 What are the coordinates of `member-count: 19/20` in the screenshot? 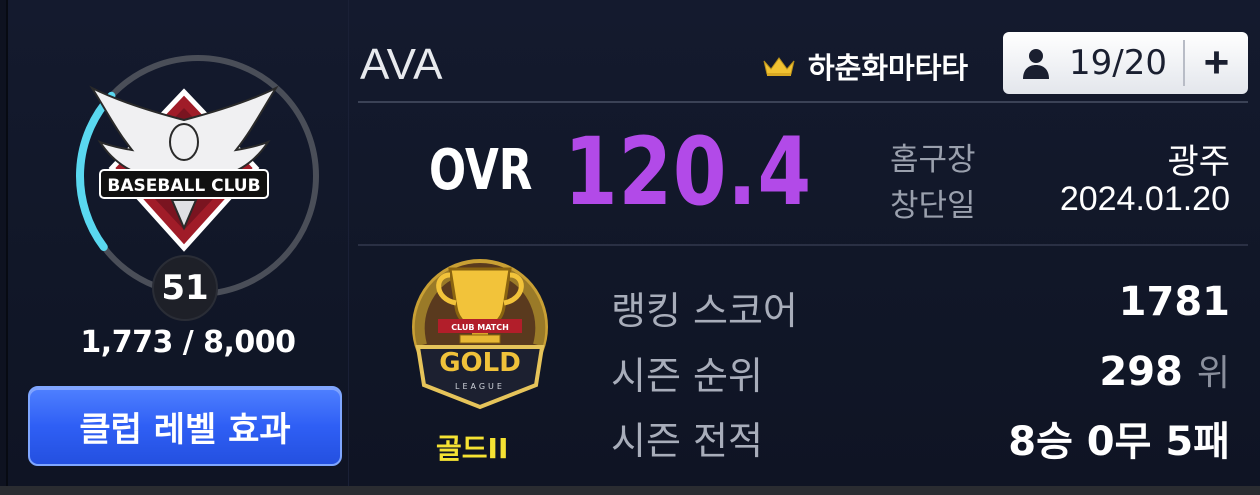 It's located at (1118, 63).